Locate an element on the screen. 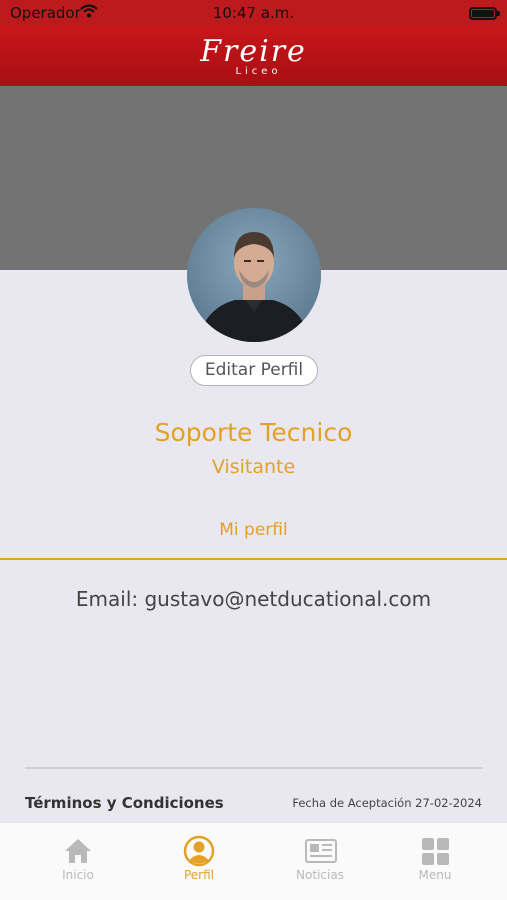 Image resolution: width=507 pixels, height=900 pixels. tab-perfil-label: Perfil is located at coordinates (199, 875).